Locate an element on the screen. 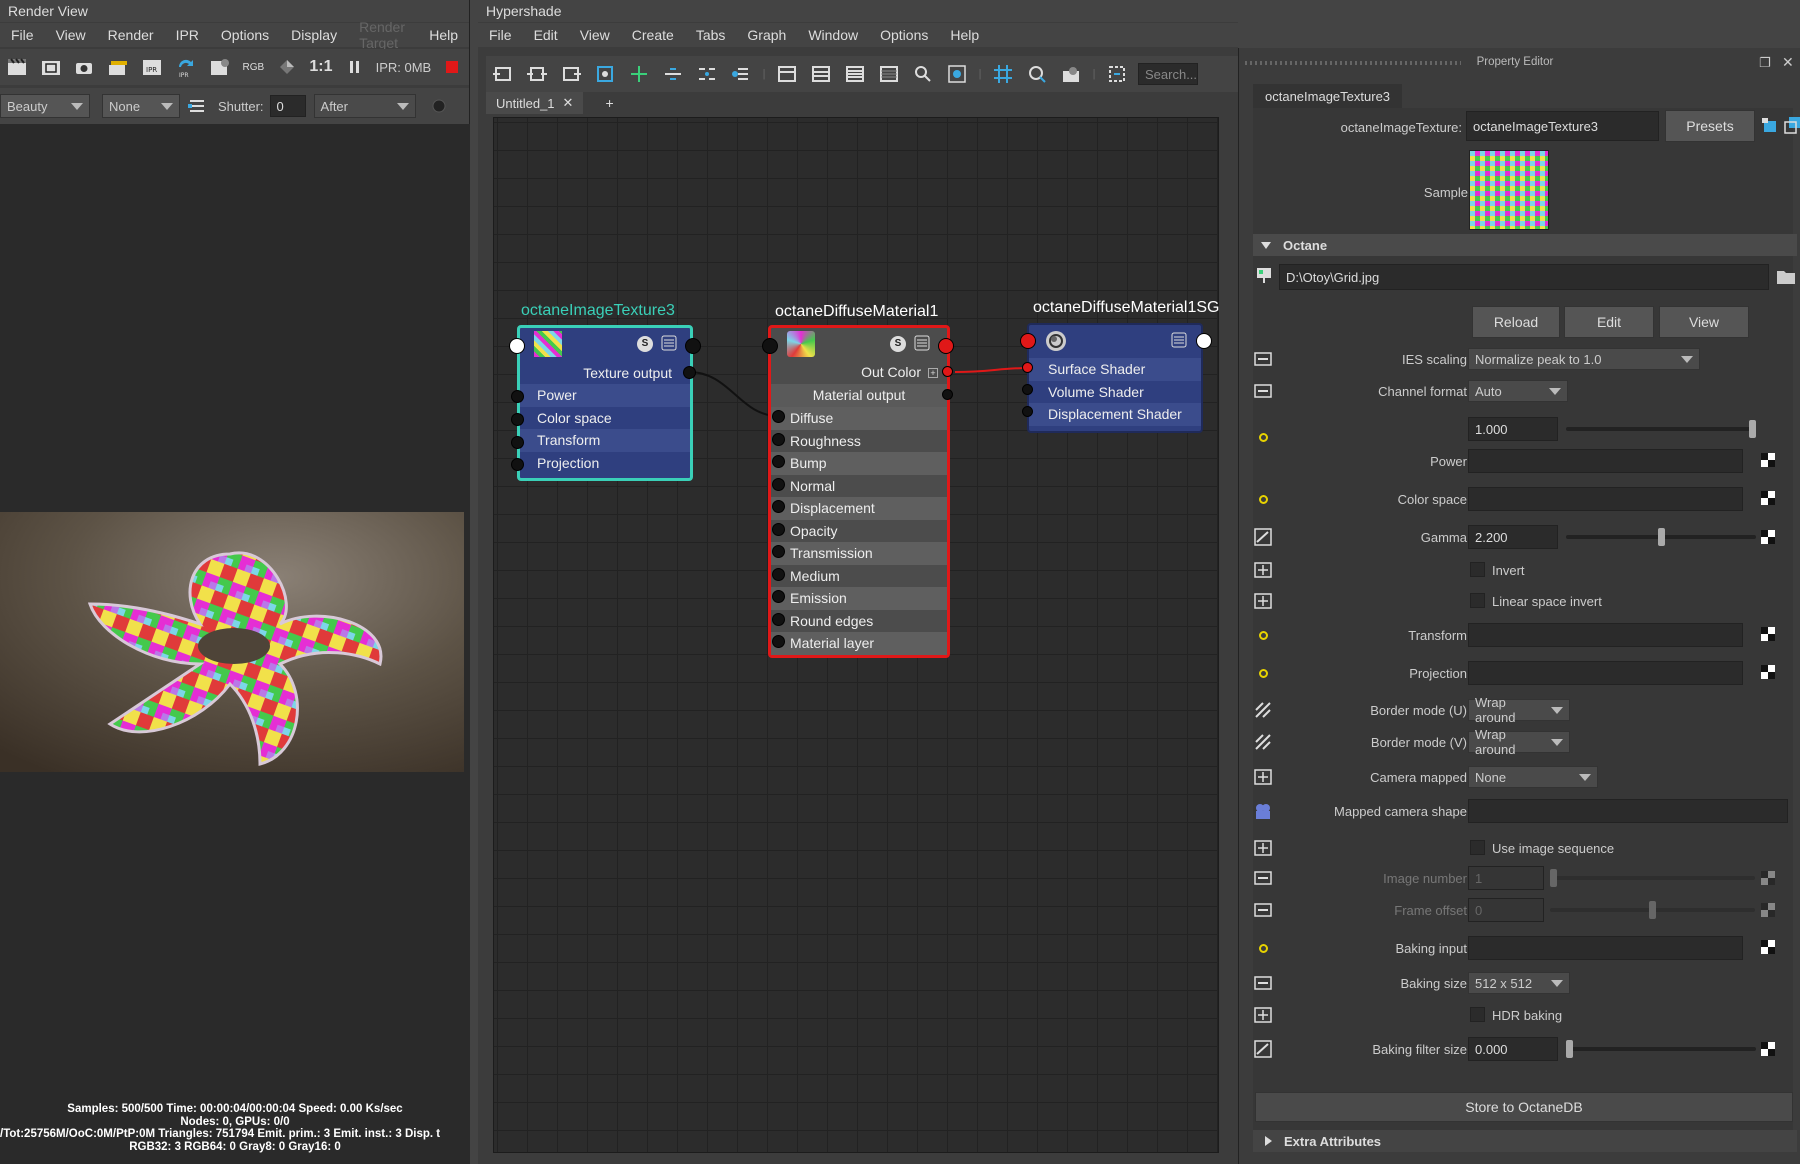 The width and height of the screenshot is (1800, 1164). port-roughness is located at coordinates (778, 439).